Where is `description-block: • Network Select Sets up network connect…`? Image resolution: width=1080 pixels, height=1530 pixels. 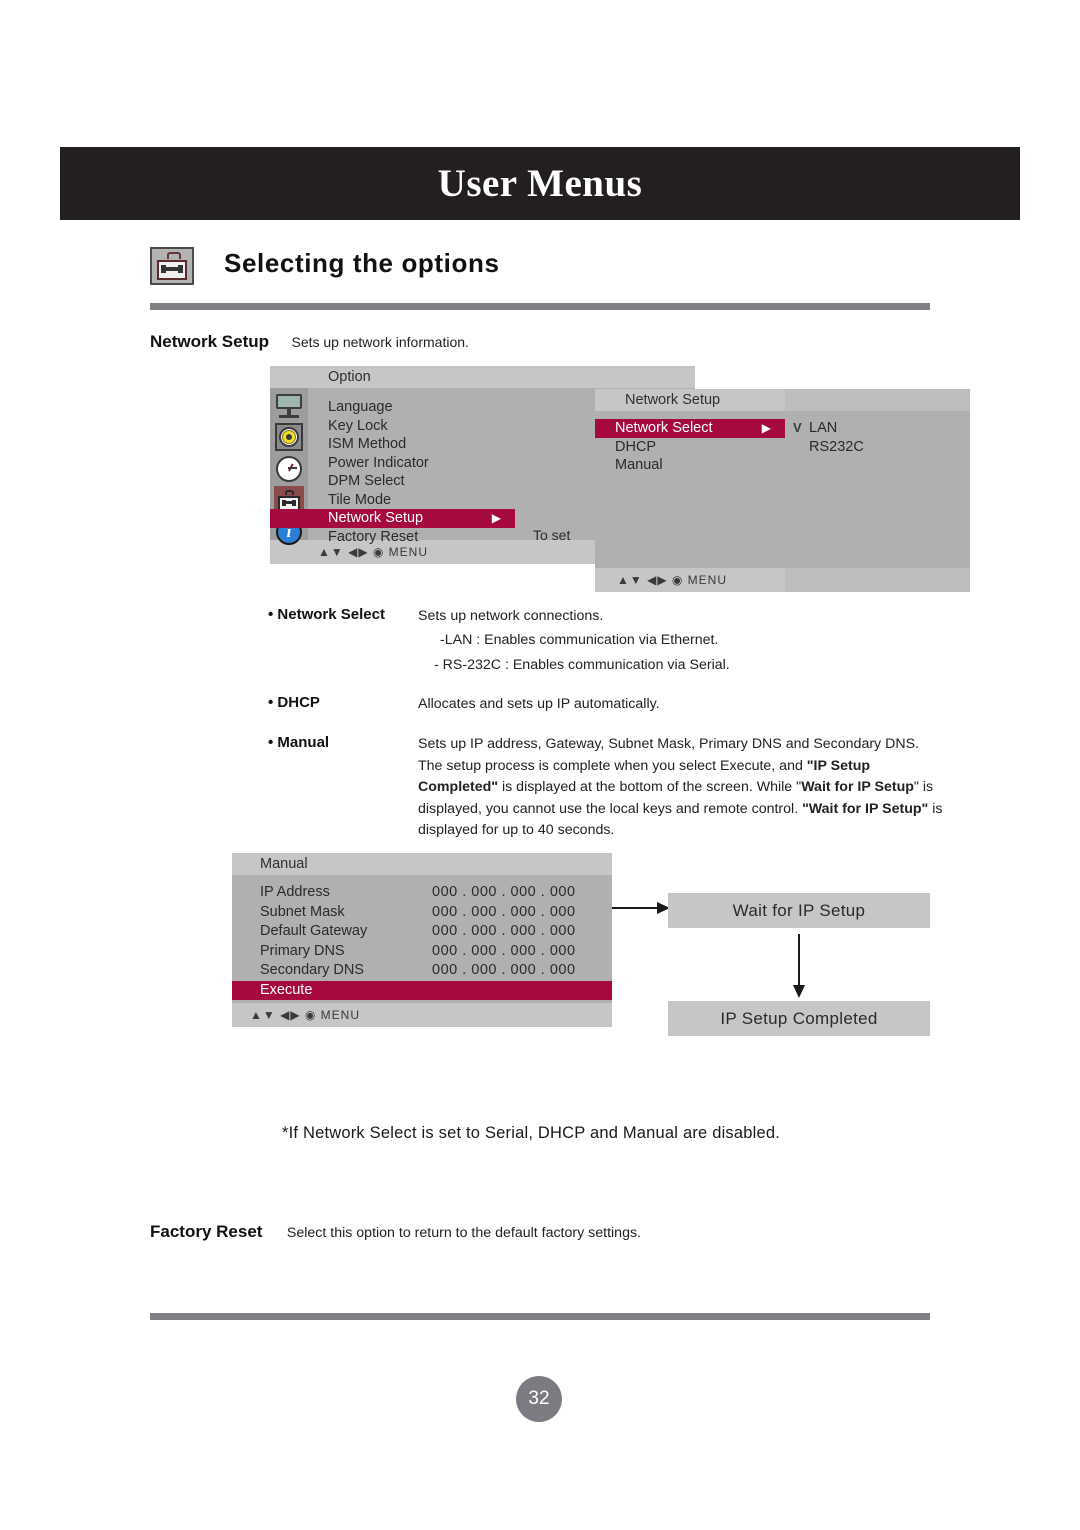 description-block: • Network Select Sets up network connect… is located at coordinates (608, 725).